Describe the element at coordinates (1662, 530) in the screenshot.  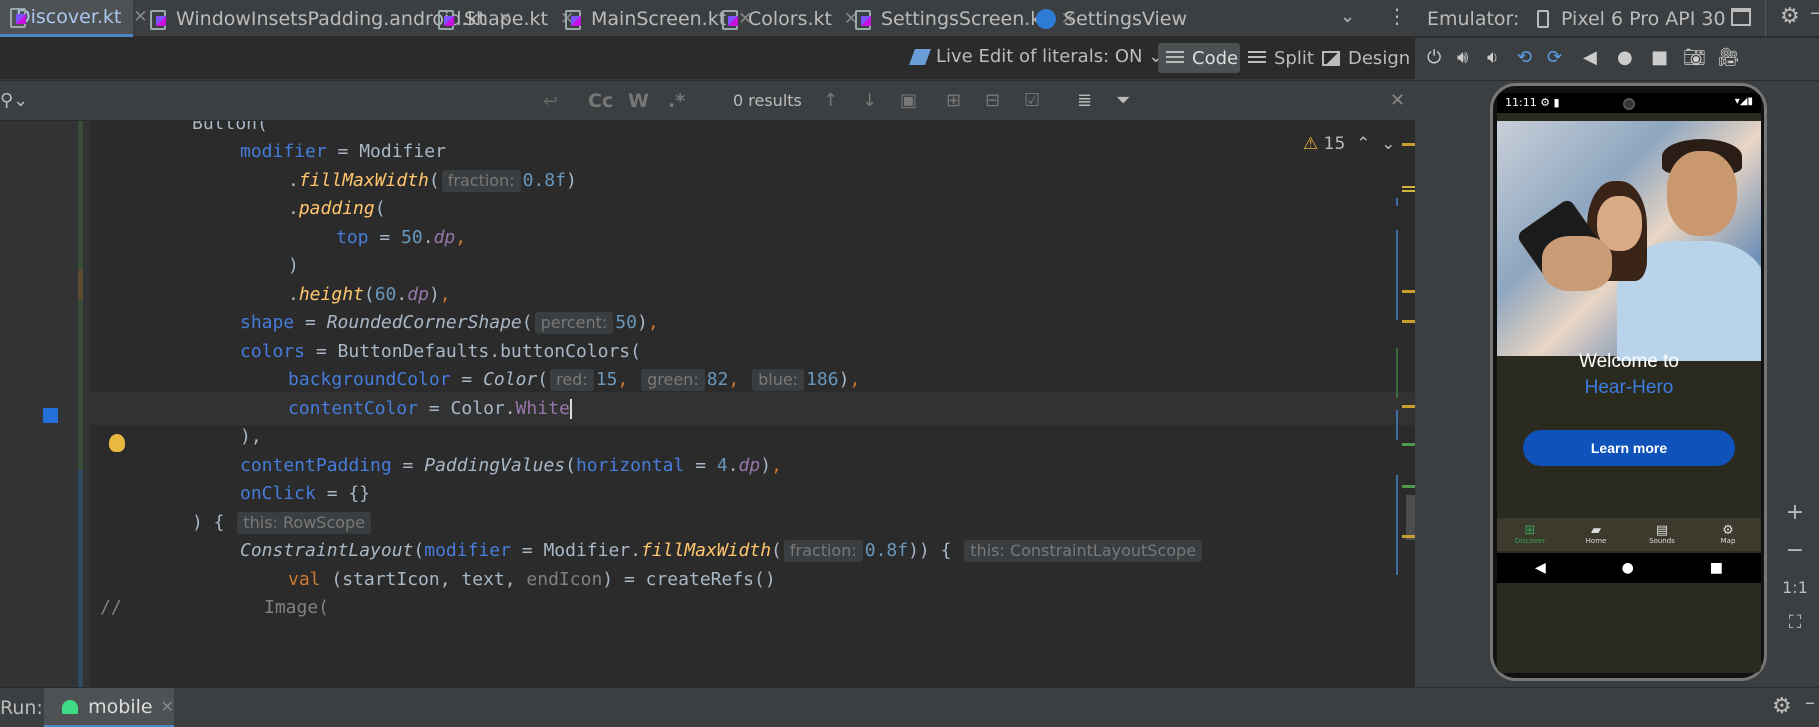
I see `sounds-icon: ▤` at that location.